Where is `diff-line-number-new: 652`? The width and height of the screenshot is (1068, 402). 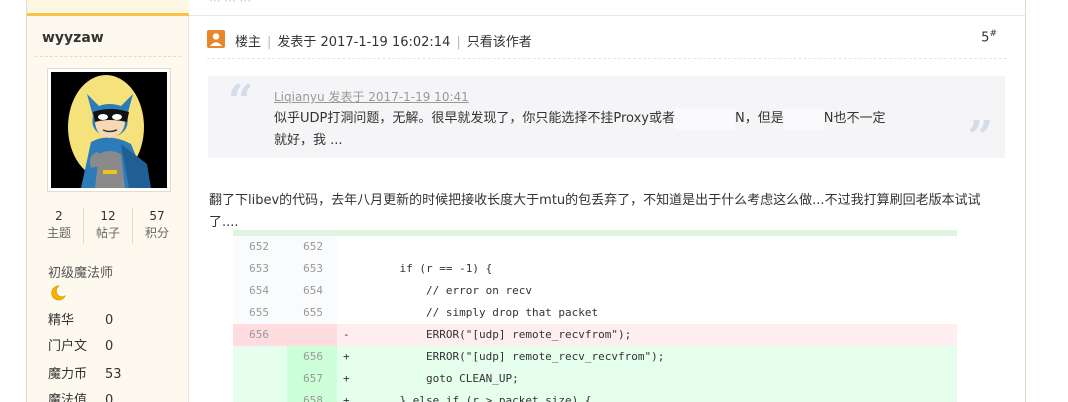 diff-line-number-new: 652 is located at coordinates (313, 246).